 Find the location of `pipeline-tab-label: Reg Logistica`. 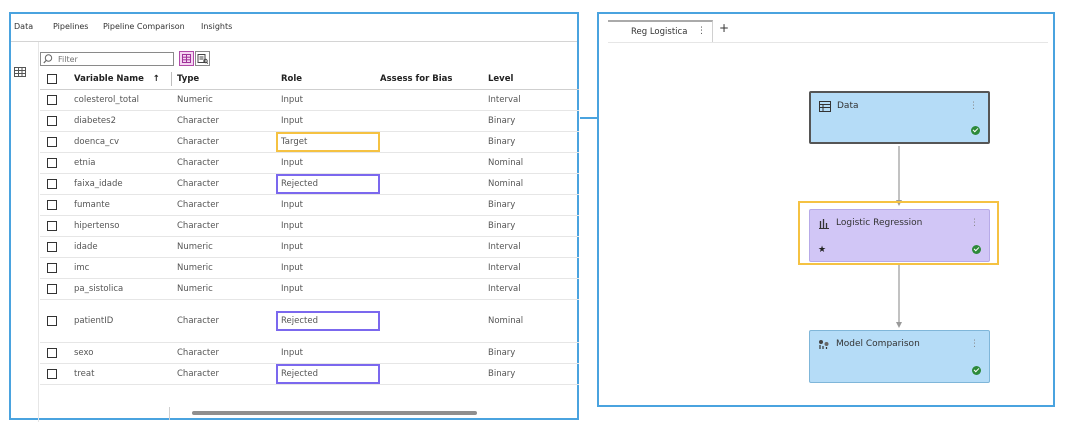

pipeline-tab-label: Reg Logistica is located at coordinates (659, 32).